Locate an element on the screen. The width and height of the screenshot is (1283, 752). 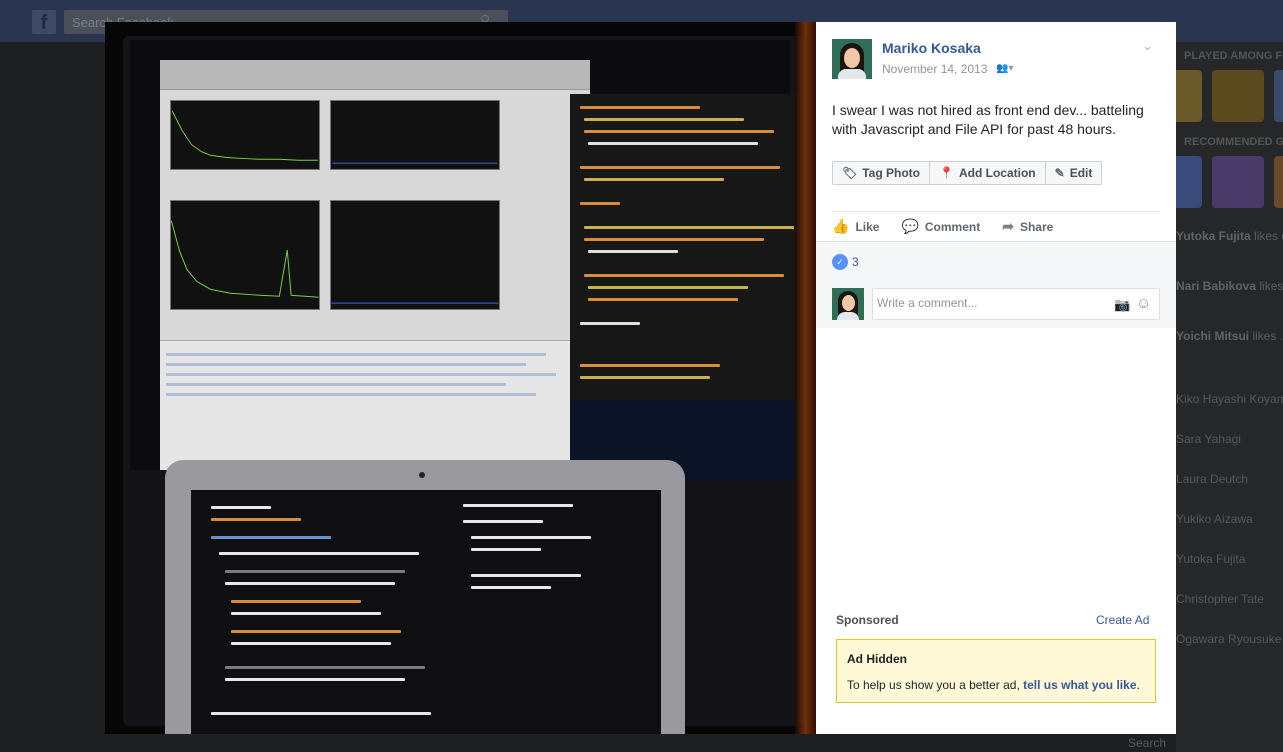
comment-button: 💬 Comment is located at coordinates (940, 226).